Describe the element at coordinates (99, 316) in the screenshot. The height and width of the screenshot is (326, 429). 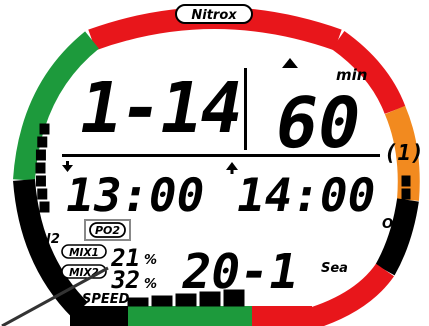
I see `bezel-bottom-black` at that location.